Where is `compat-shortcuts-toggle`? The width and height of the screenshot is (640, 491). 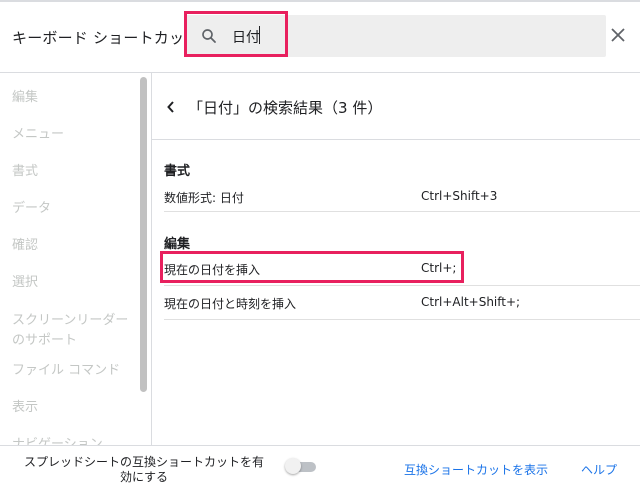
compat-shortcuts-toggle is located at coordinates (301, 466).